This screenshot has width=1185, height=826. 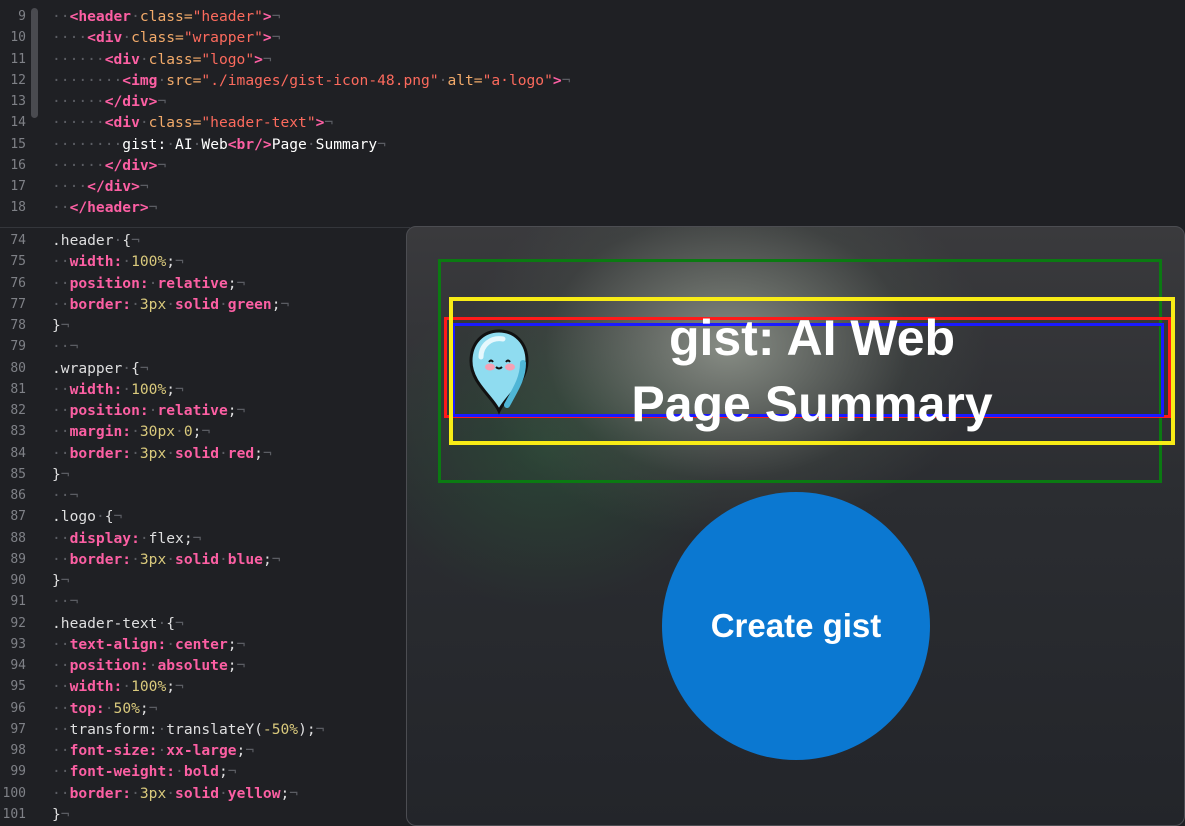 What do you see at coordinates (100, 368) in the screenshot?
I see `code-text: .wrapper·{¬` at bounding box center [100, 368].